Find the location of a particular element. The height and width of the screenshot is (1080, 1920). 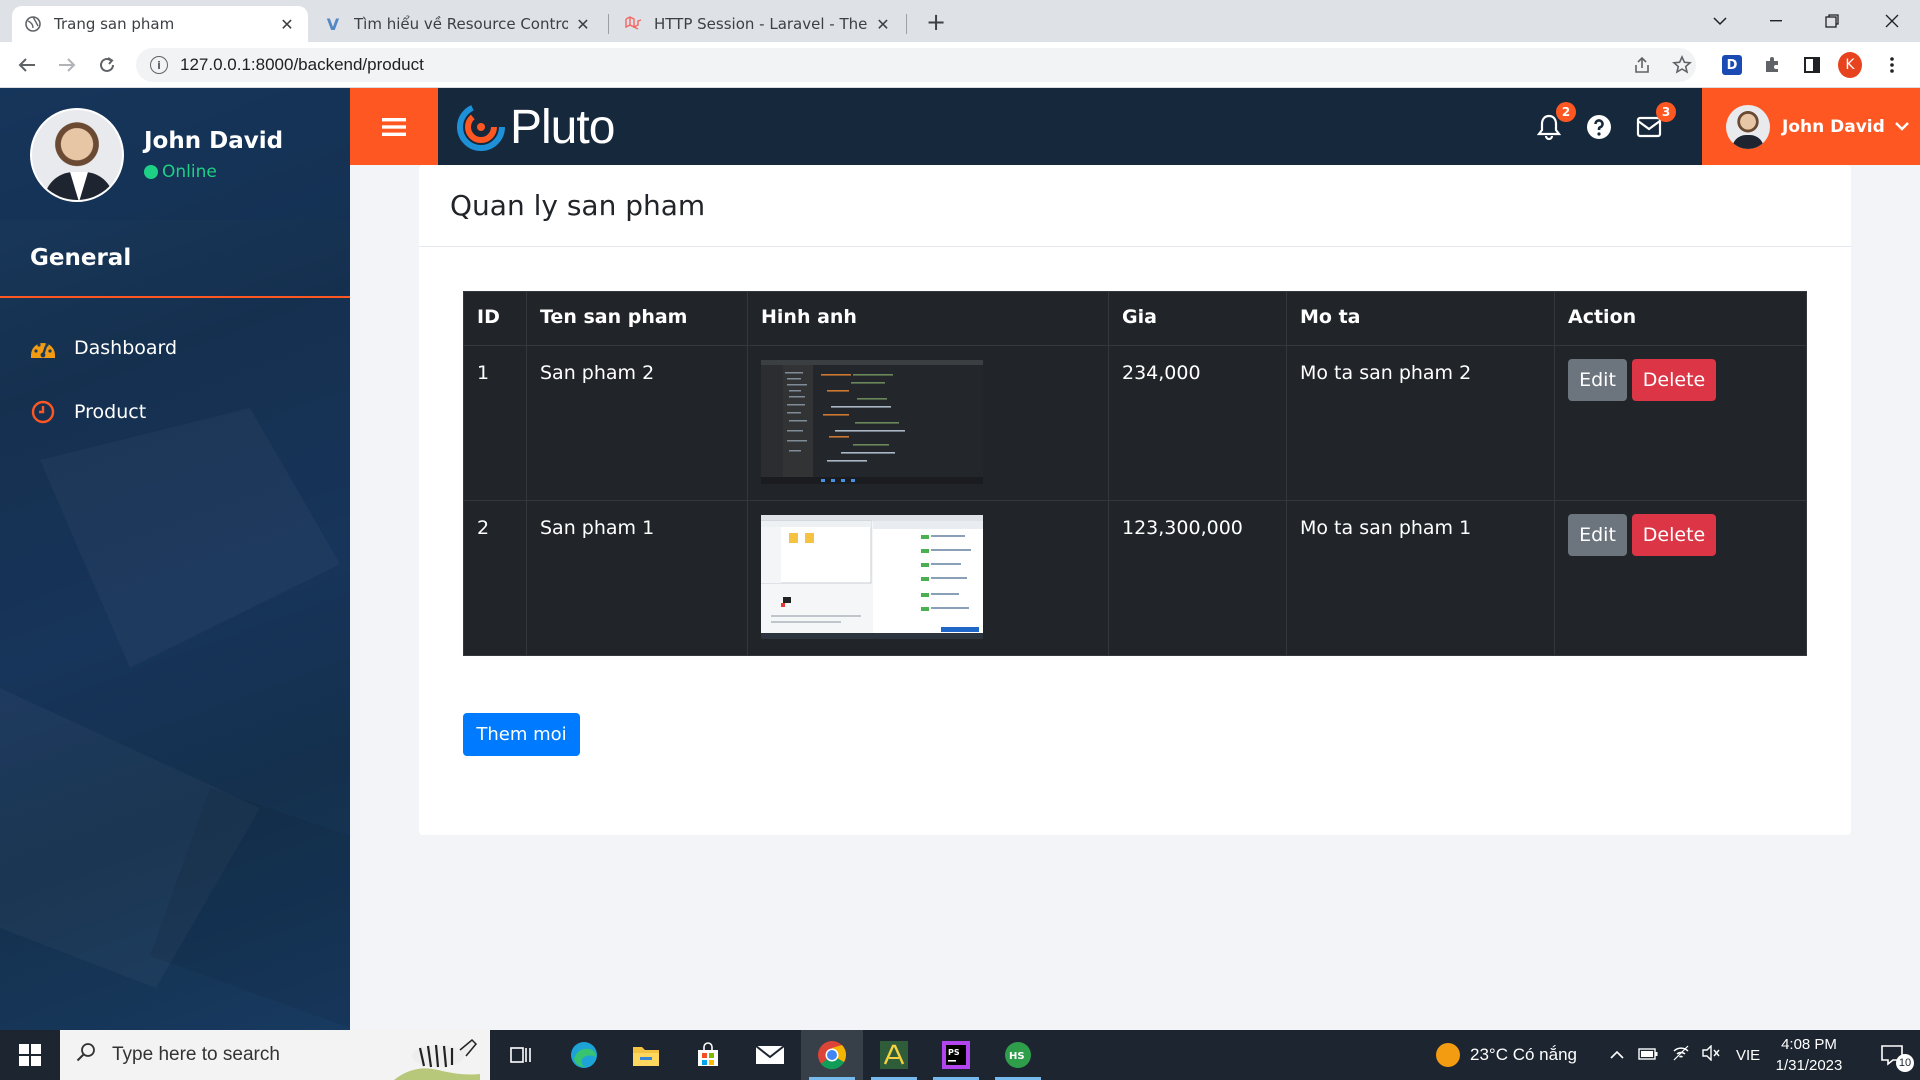

tab-trang-san-pham: Trang san pham ✕ is located at coordinates (160, 24).